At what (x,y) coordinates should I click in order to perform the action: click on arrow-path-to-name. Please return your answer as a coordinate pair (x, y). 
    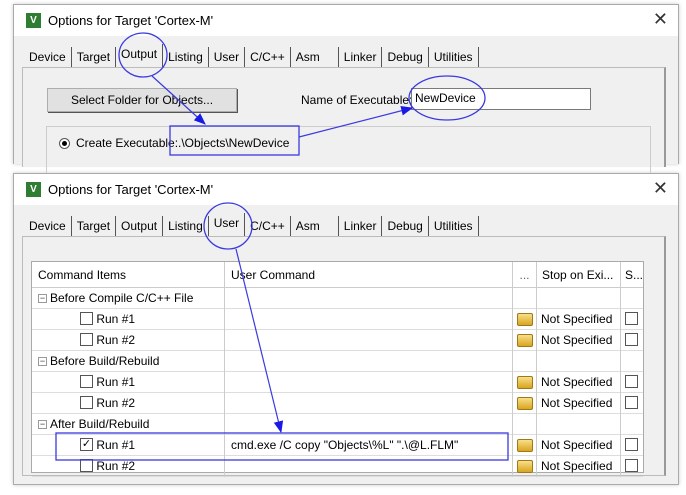
    Looking at the image, I should click on (356, 122).